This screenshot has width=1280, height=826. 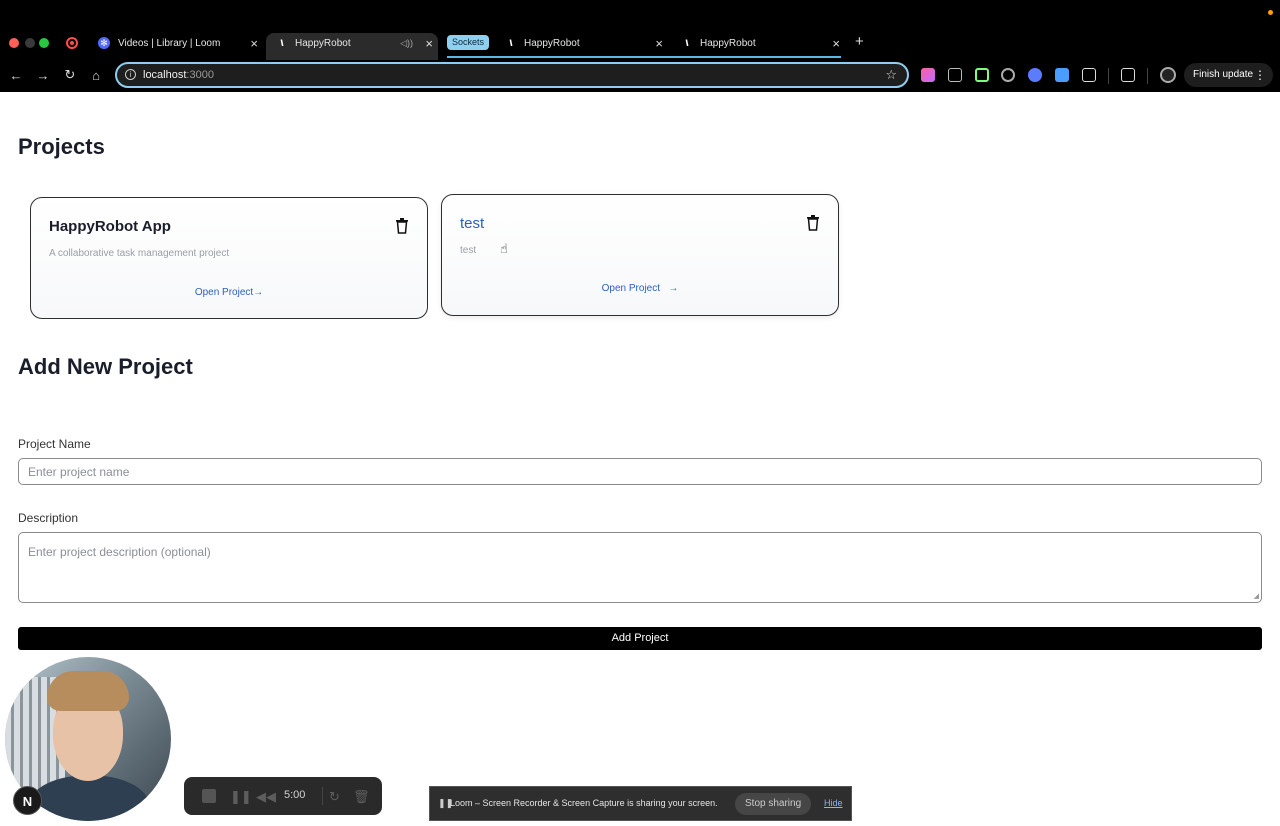 What do you see at coordinates (468, 42) in the screenshot?
I see `tab-group-label: Sockets` at bounding box center [468, 42].